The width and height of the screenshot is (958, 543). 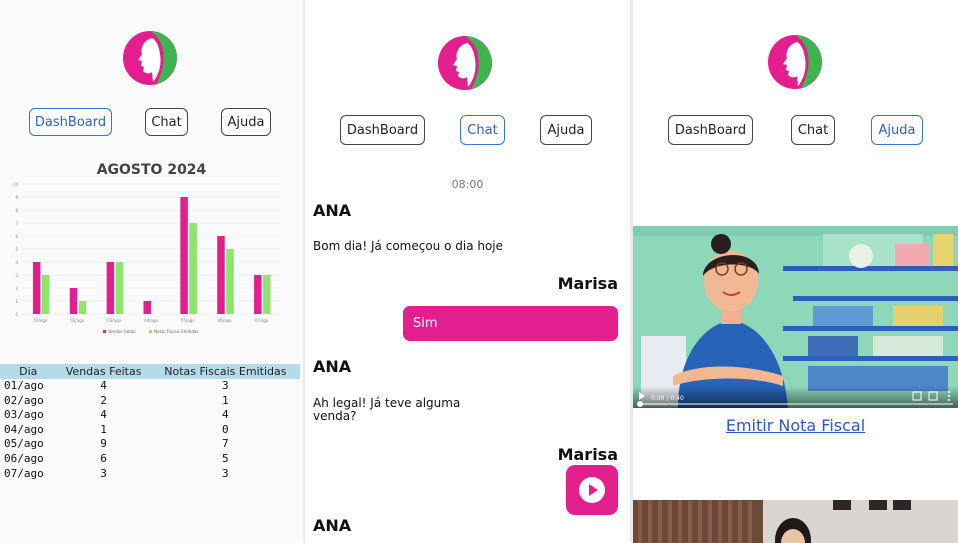 I want to click on chart-y-tick-label: 4, so click(x=16, y=262).